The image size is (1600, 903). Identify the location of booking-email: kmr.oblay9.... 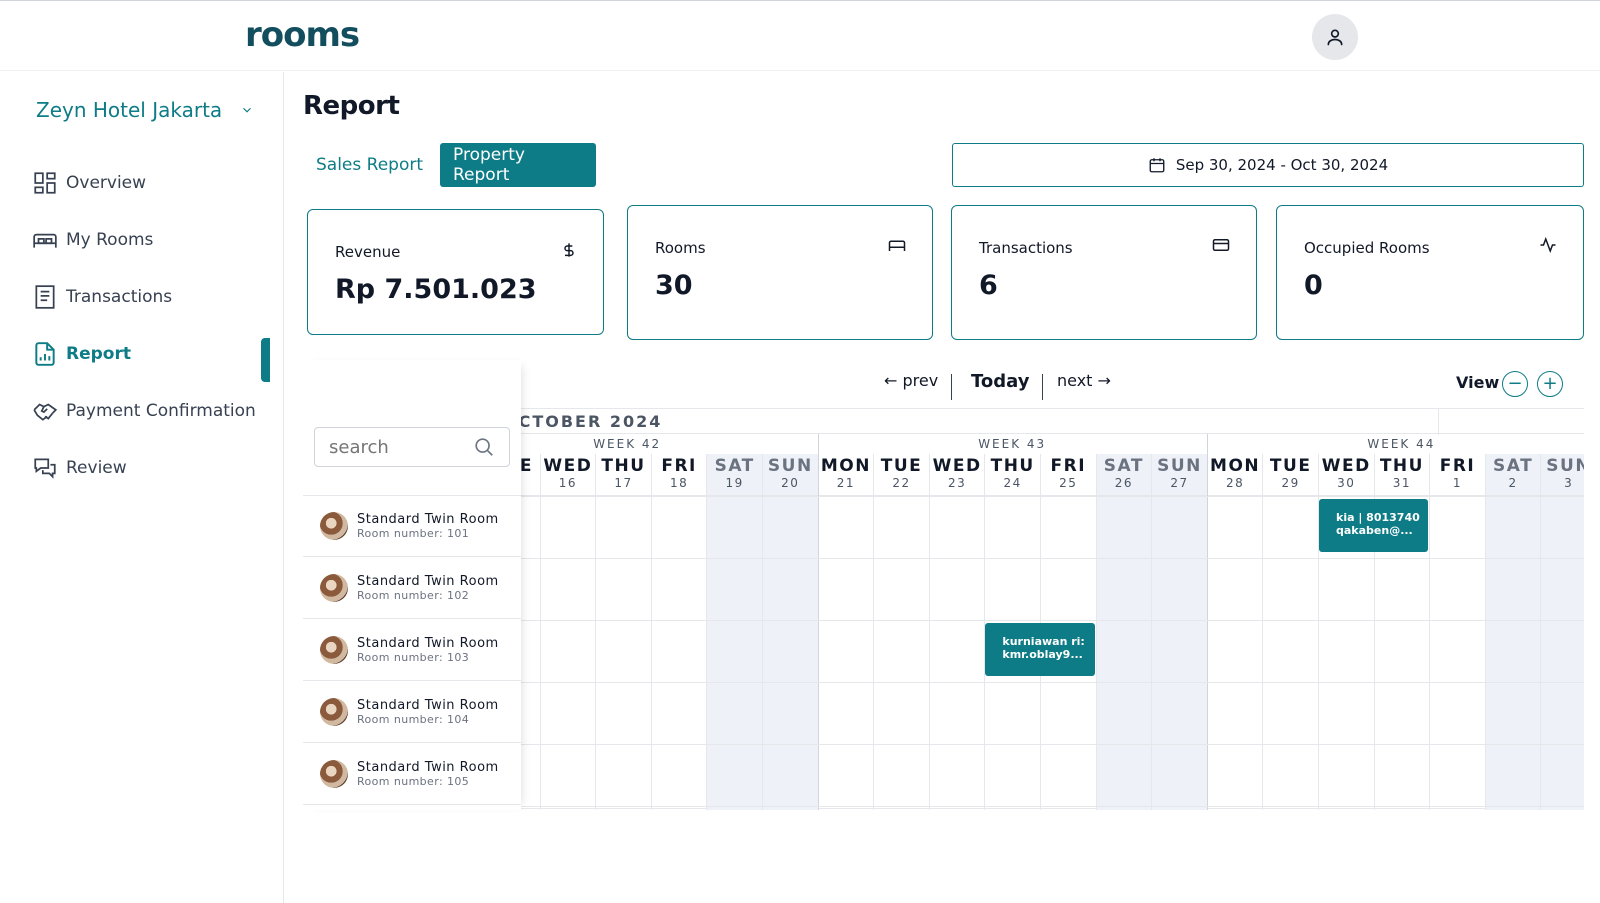
(1042, 654).